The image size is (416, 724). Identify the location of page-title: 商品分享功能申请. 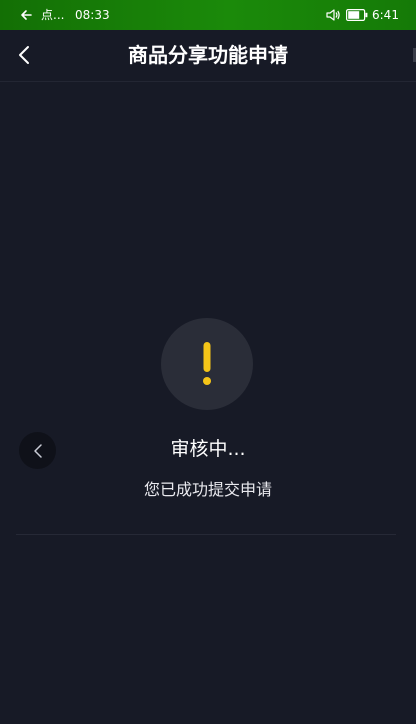
(208, 55).